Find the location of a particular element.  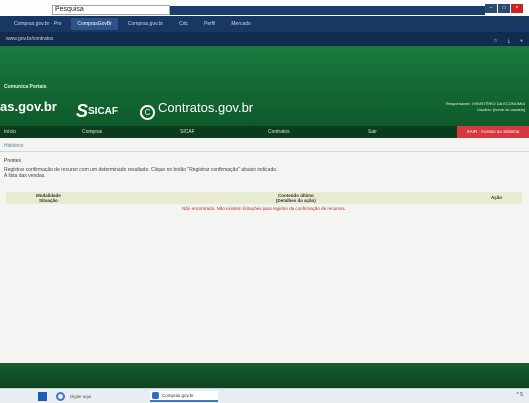

window-controls: – □ × is located at coordinates (504, 8).